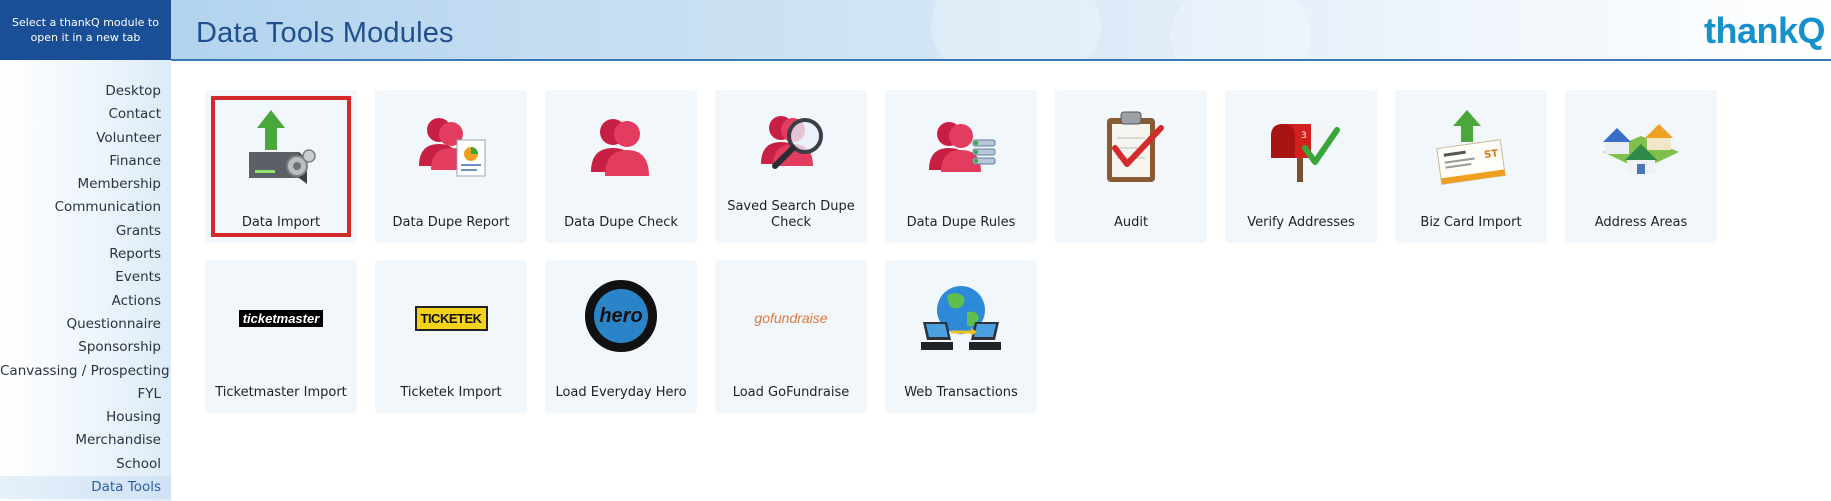 This screenshot has height=501, width=1831. What do you see at coordinates (80, 231) in the screenshot?
I see `nav-item-grants: Grants` at bounding box center [80, 231].